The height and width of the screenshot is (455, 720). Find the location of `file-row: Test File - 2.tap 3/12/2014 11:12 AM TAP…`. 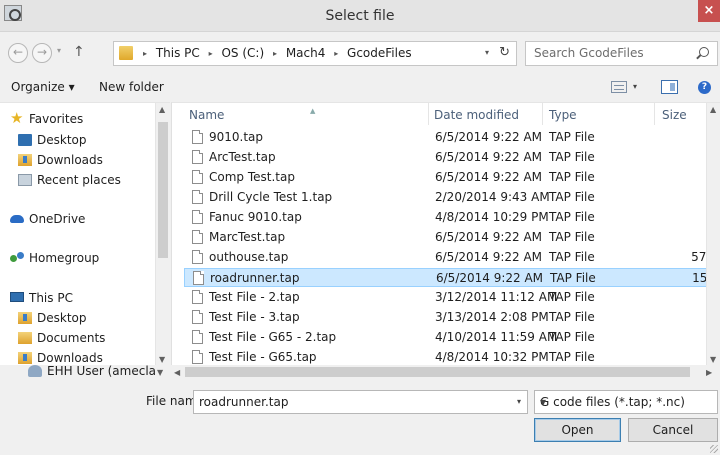

file-row: Test File - 2.tap 3/12/2014 11:12 AM TAP… is located at coordinates (450, 297).